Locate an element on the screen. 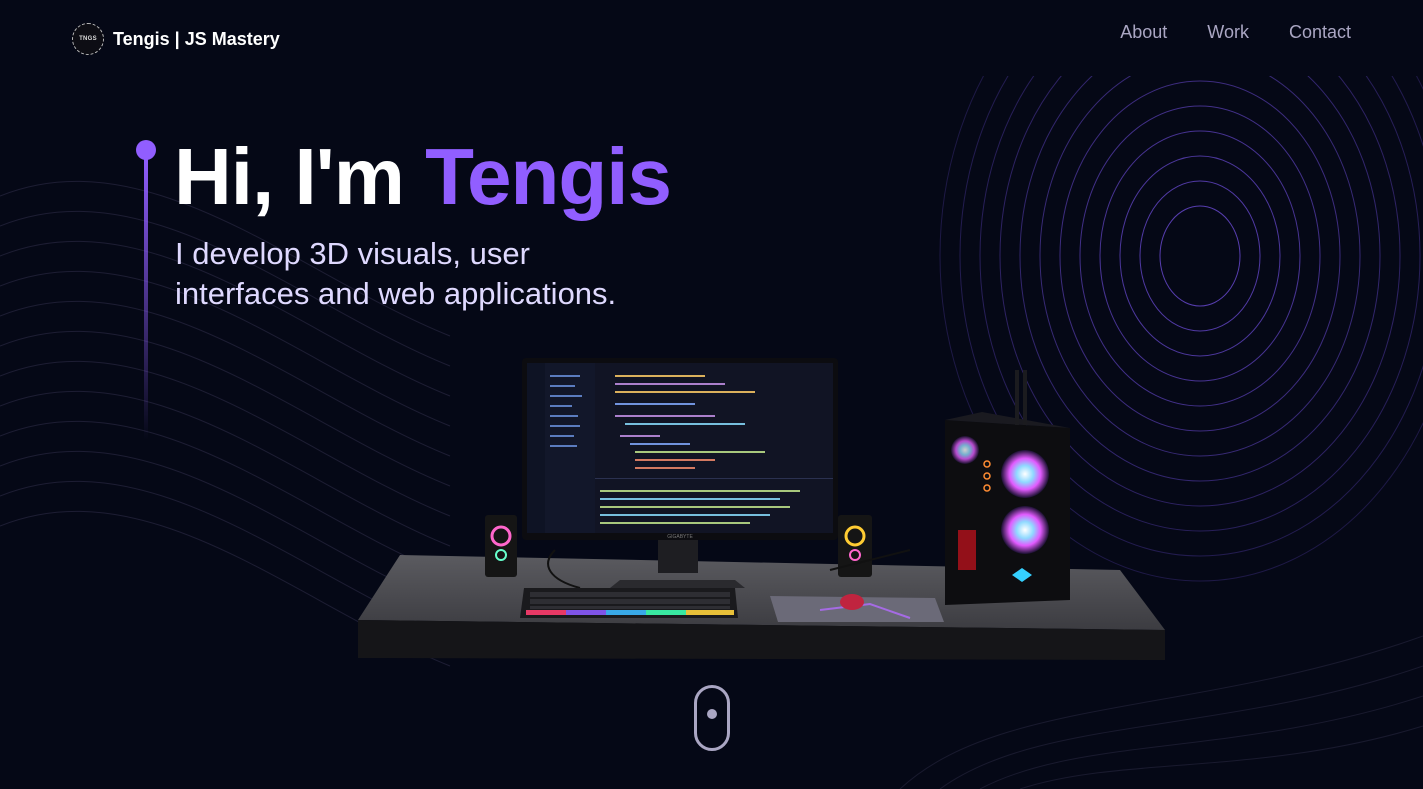 The height and width of the screenshot is (789, 1423). hero-subtitle-line2: interfaces and web applications. is located at coordinates (396, 293).